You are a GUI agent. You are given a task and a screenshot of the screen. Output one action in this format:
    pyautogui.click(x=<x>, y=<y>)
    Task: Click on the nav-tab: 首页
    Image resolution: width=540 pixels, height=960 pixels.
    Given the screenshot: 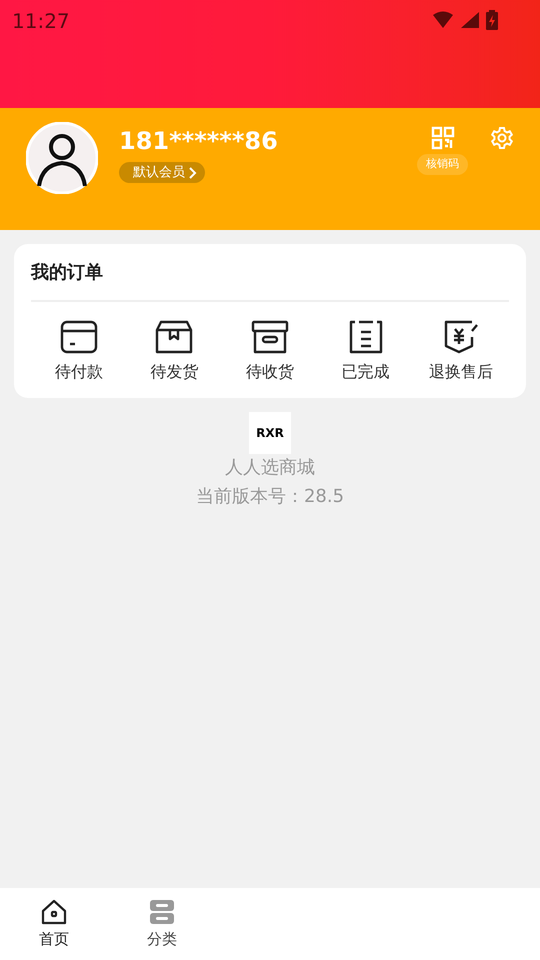 What is the action you would take?
    pyautogui.click(x=54, y=925)
    